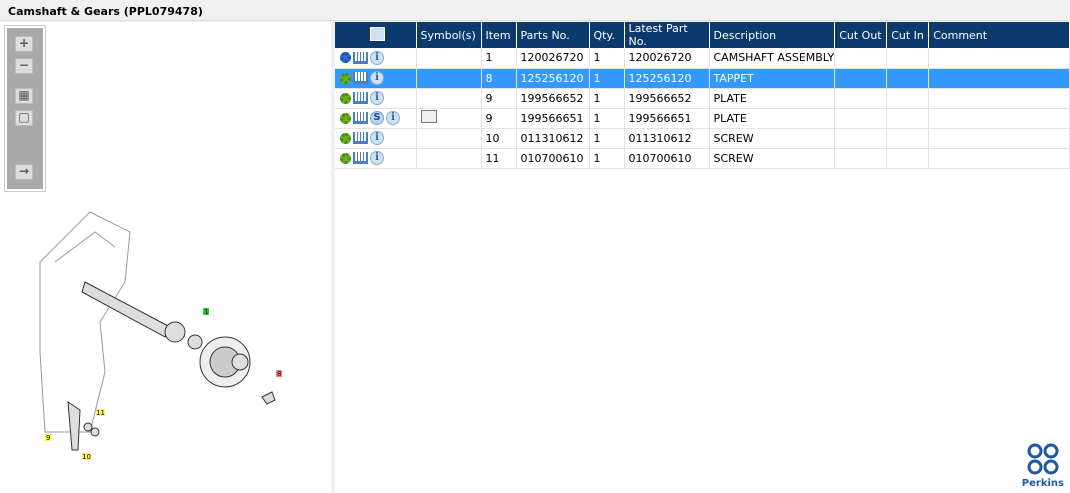 This screenshot has width=1070, height=493. What do you see at coordinates (1042, 483) in the screenshot?
I see `logo-text: Perkins` at bounding box center [1042, 483].